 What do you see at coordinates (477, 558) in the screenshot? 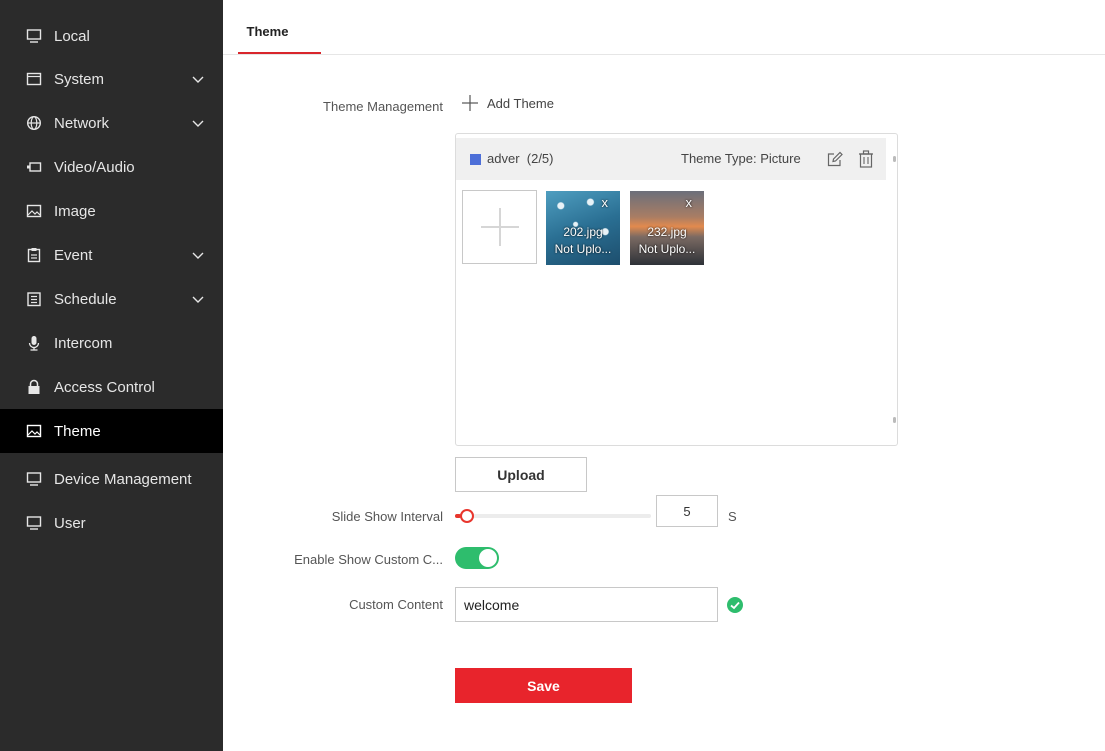
I see `enable-show-custom-toggle` at bounding box center [477, 558].